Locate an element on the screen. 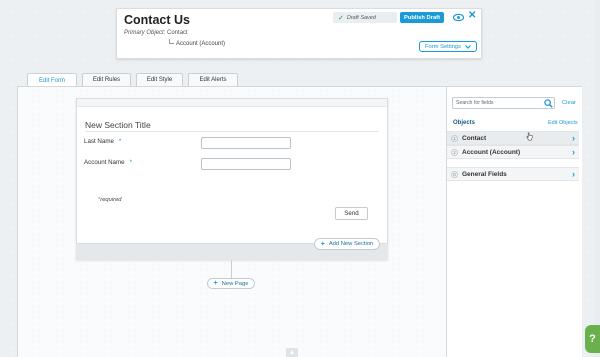 Image resolution: width=600 pixels, height=357 pixels. tab-edit-style: Edit Style is located at coordinates (159, 79).